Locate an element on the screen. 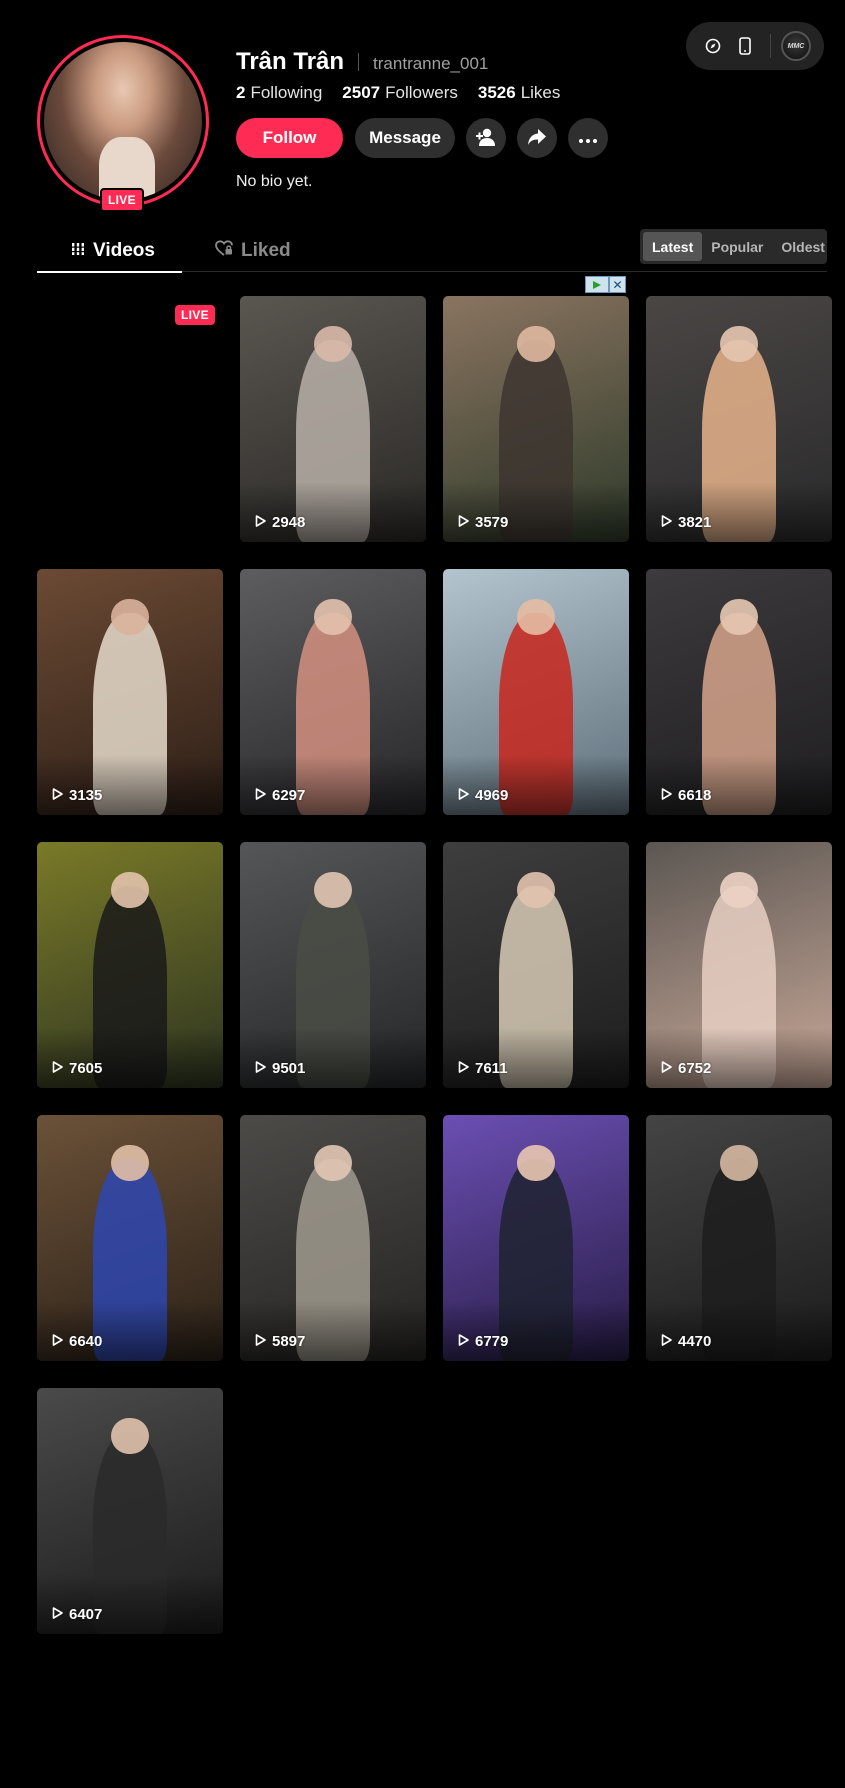  stat-followers: 2507 Followers is located at coordinates (400, 93).